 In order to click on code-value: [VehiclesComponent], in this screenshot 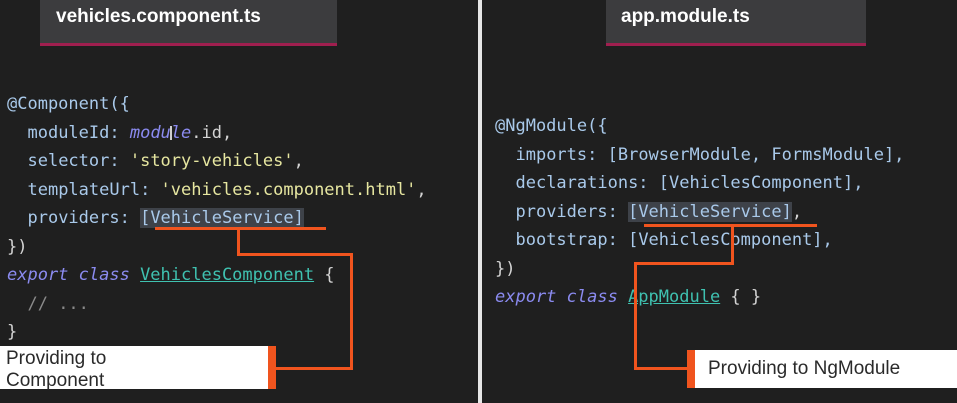, I will do `click(761, 183)`.